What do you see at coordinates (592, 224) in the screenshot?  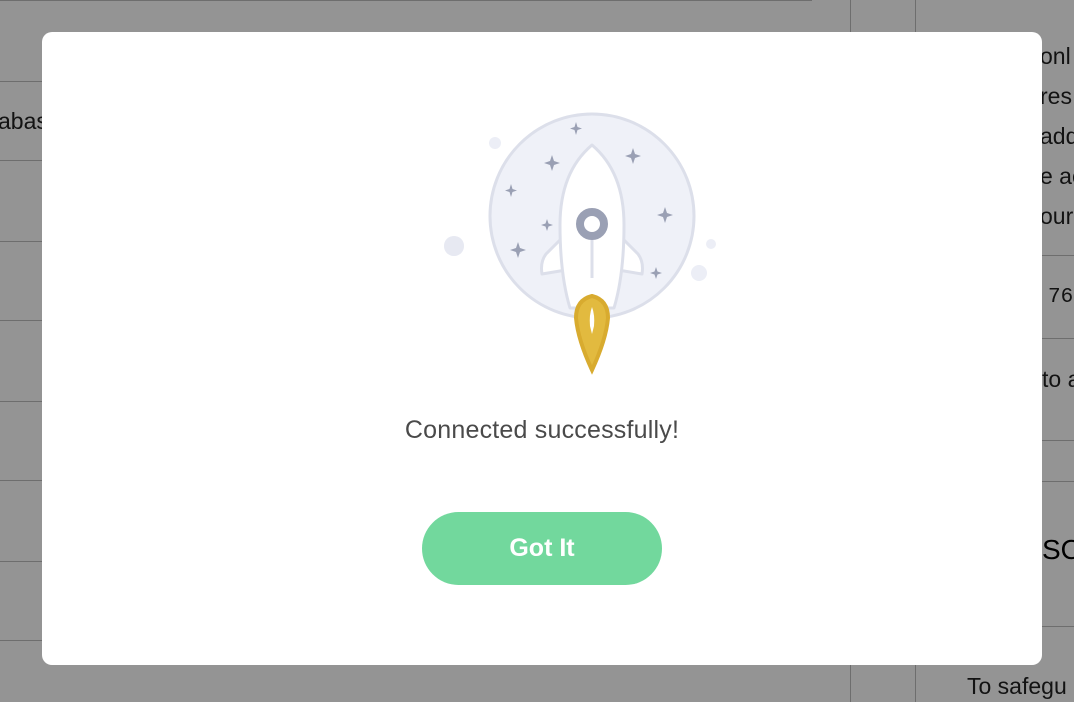 I see `rocket-window-icon` at bounding box center [592, 224].